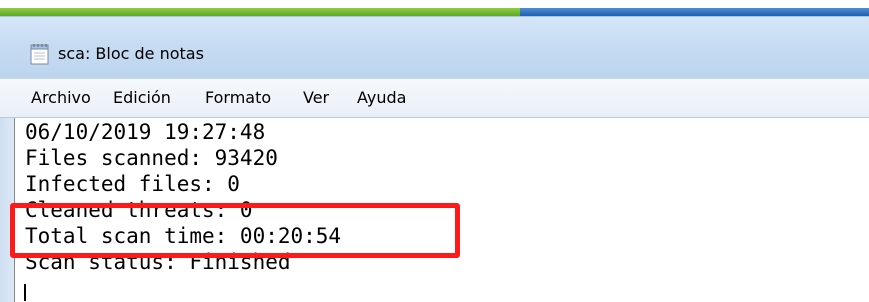  What do you see at coordinates (694, 12) in the screenshot?
I see `progress-strip-blue` at bounding box center [694, 12].